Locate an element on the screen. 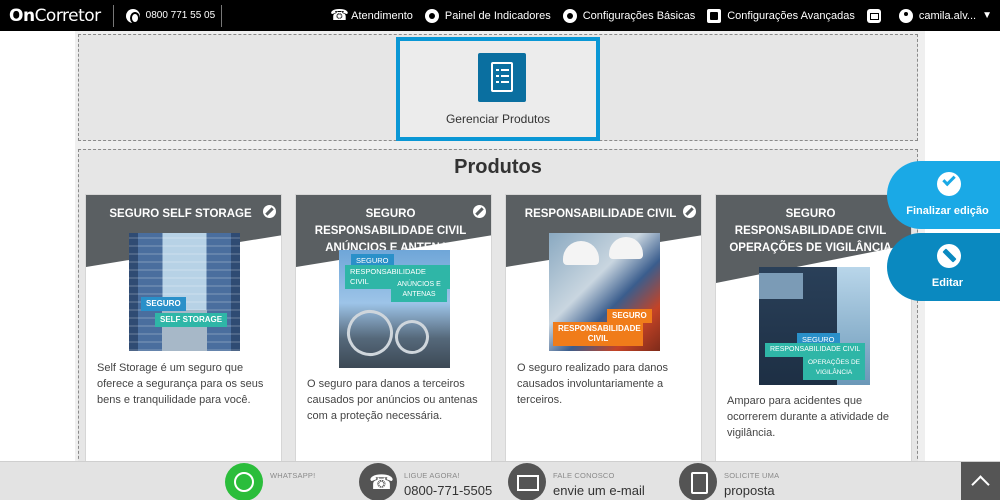  check-circle-icon is located at coordinates (949, 184).